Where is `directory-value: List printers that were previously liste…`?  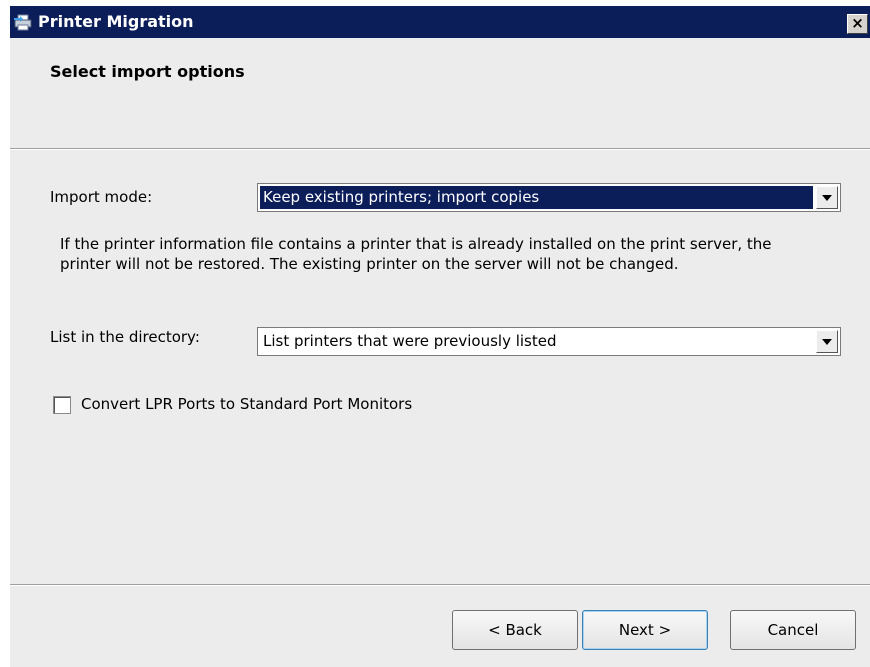 directory-value: List printers that were previously liste… is located at coordinates (410, 341).